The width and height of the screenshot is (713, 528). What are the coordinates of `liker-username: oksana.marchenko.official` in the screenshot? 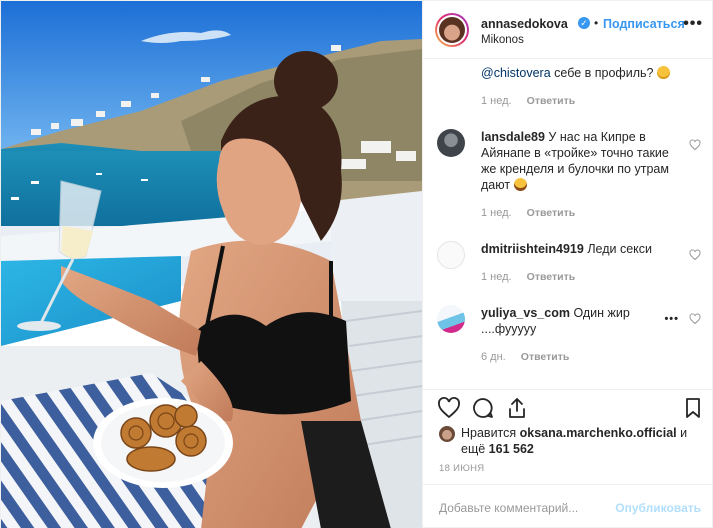 It's located at (598, 433).